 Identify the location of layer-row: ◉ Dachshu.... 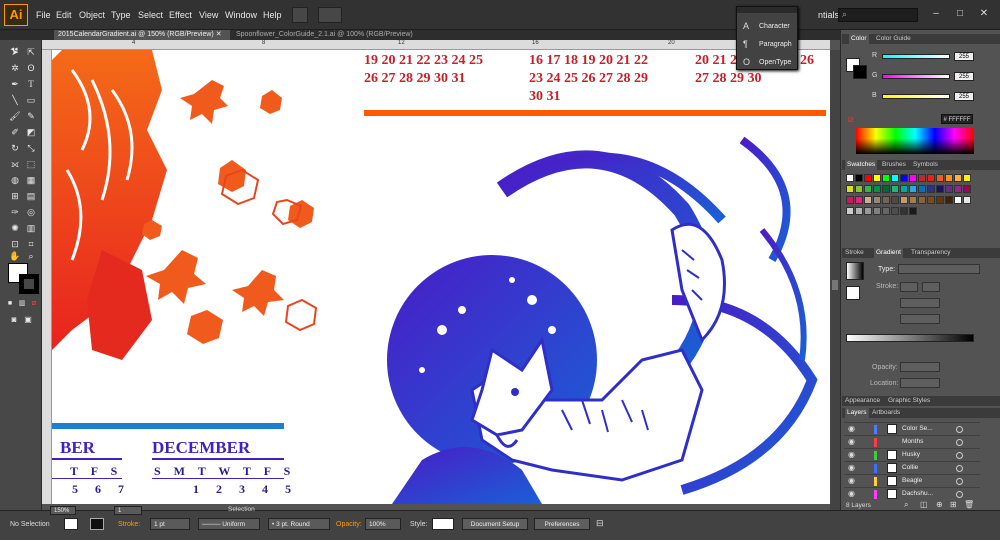
(912, 493).